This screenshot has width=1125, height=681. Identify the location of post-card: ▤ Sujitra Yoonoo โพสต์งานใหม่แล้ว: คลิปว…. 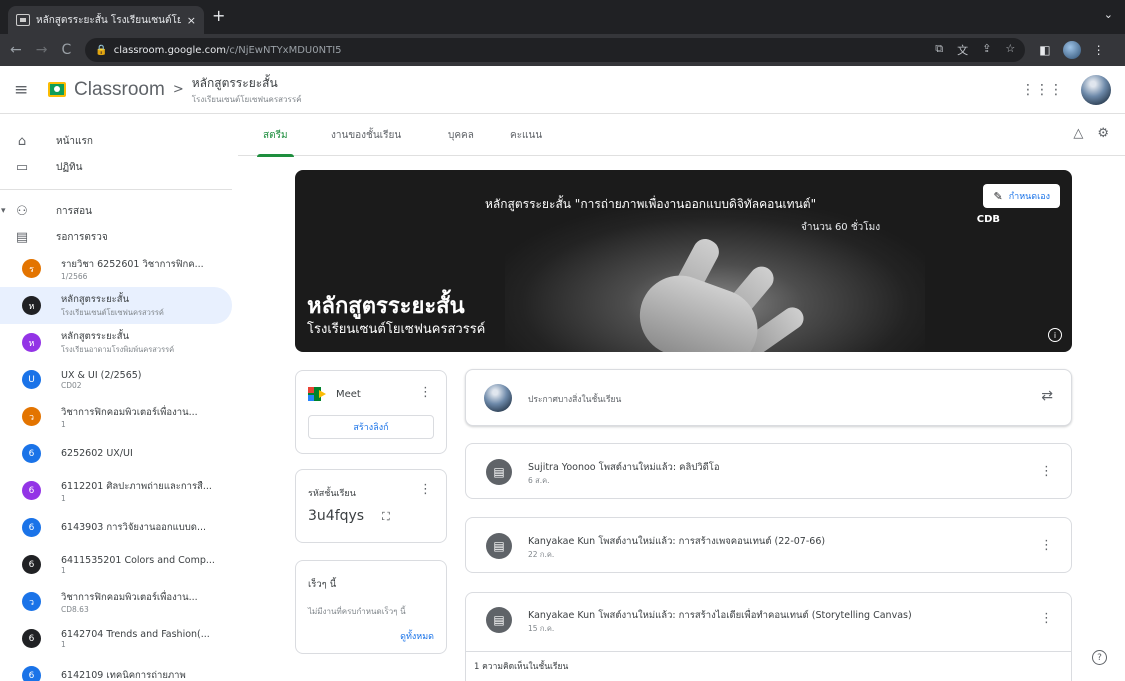
(768, 471).